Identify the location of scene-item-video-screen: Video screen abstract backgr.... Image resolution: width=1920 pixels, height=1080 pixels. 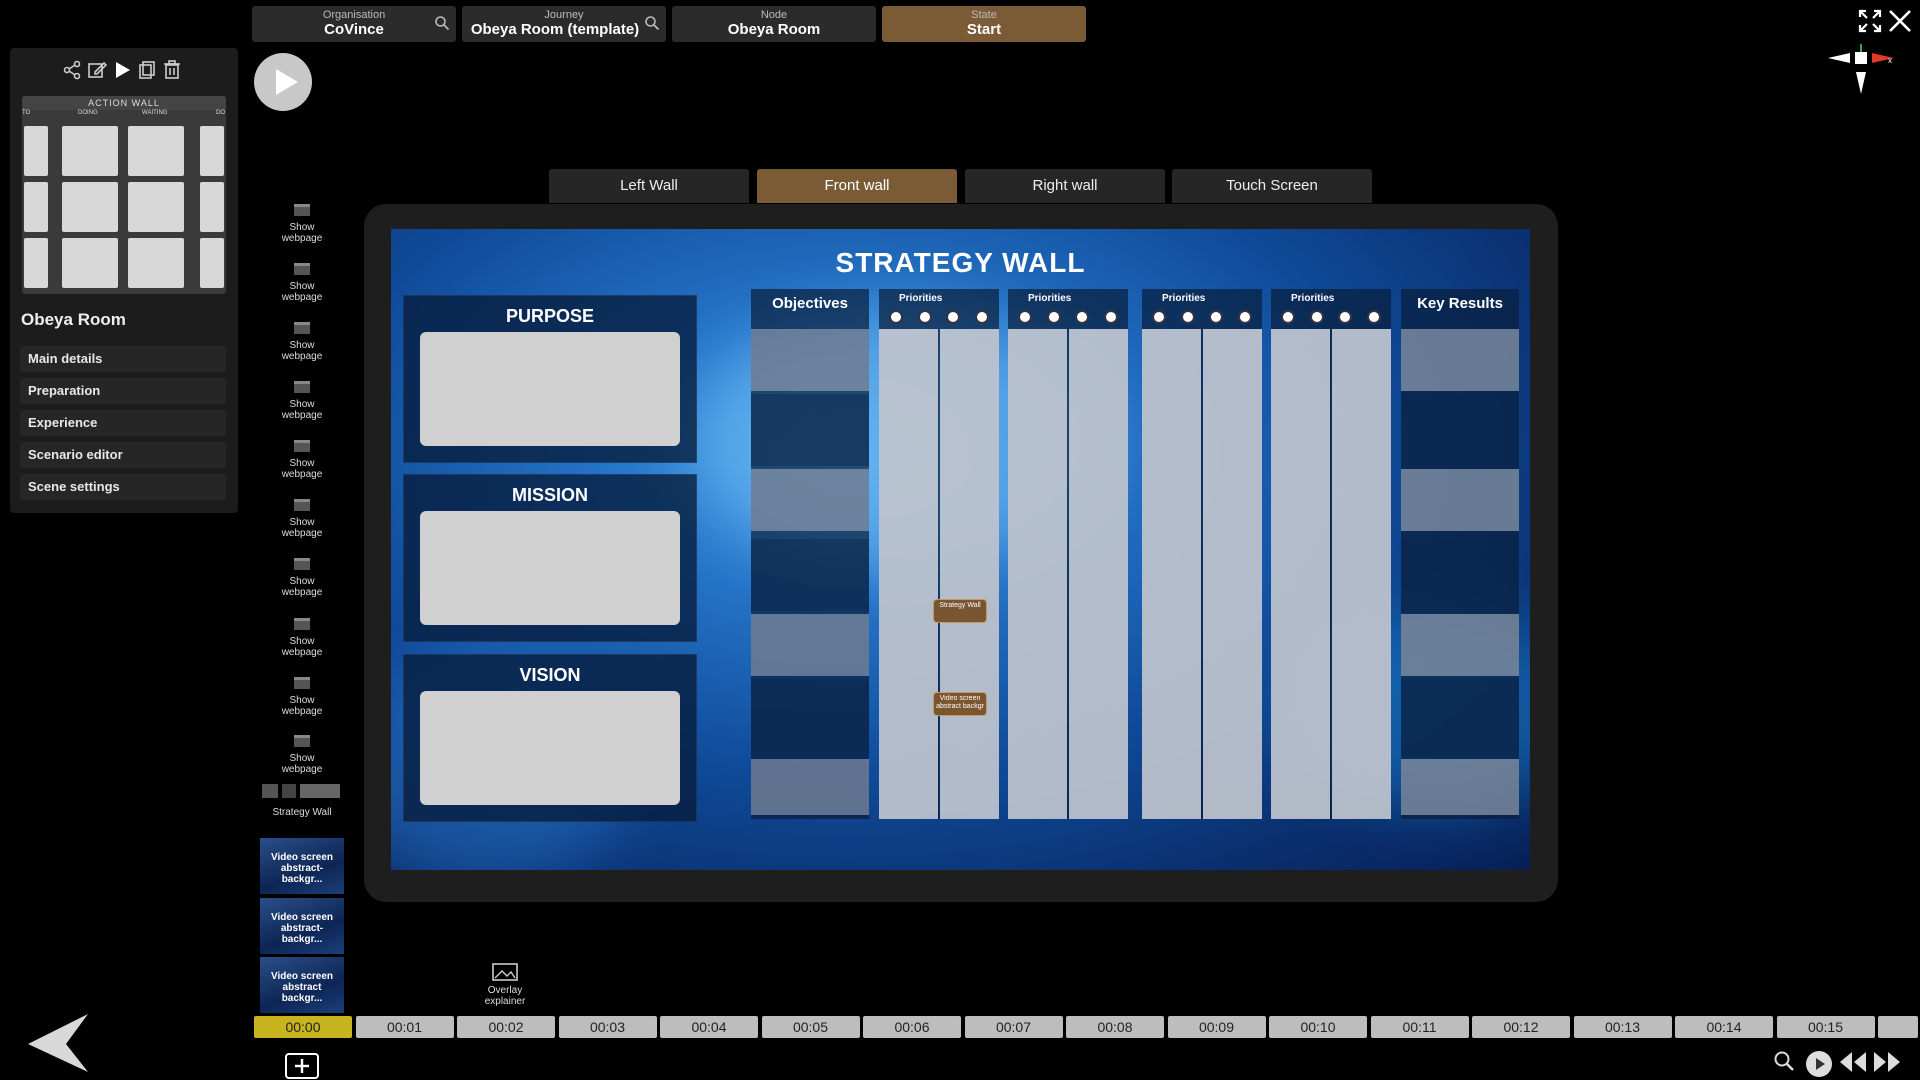
(302, 985).